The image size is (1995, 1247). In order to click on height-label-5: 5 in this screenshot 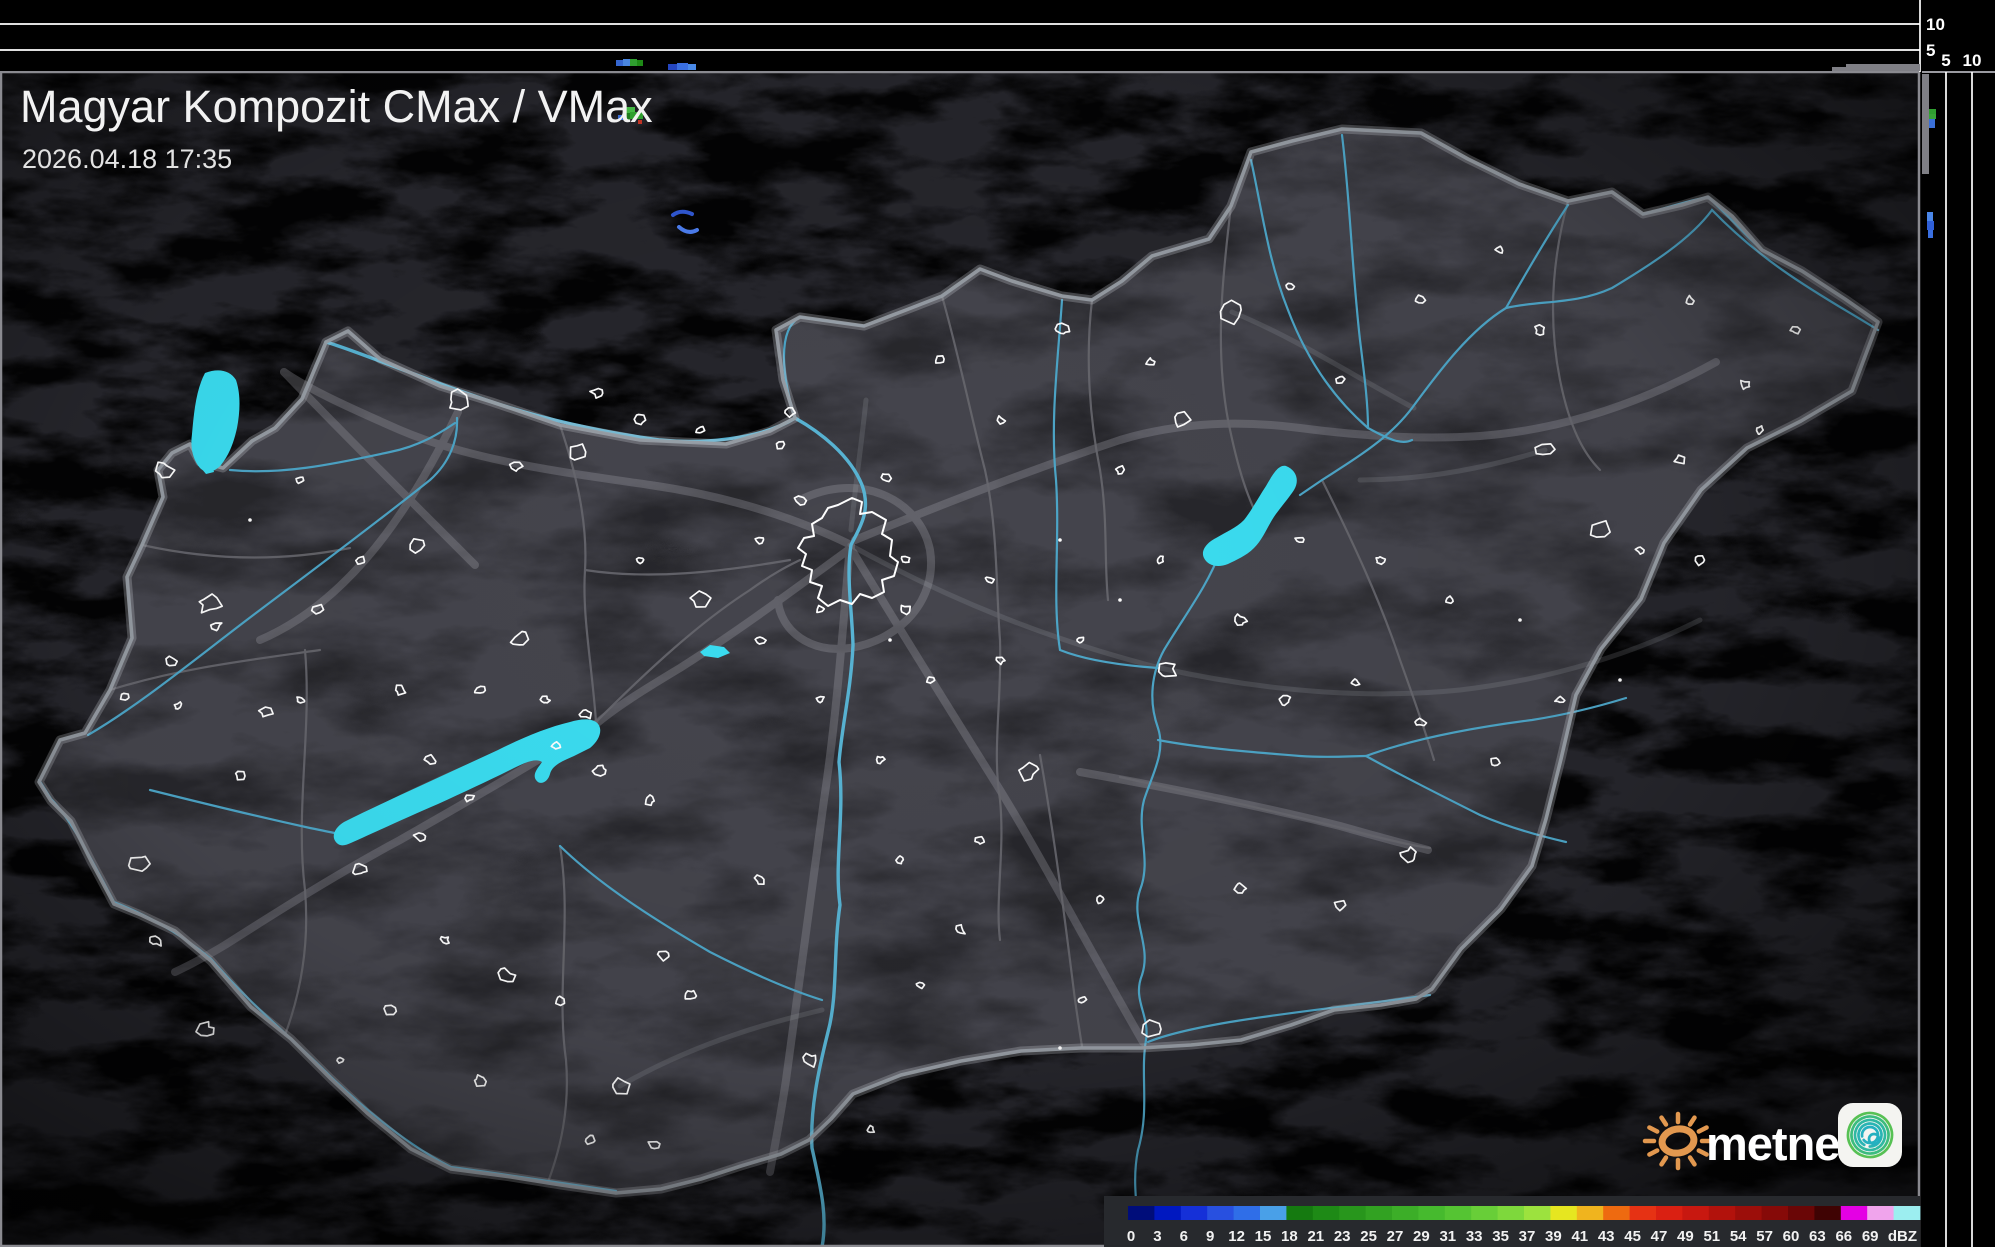, I will do `click(1930, 50)`.